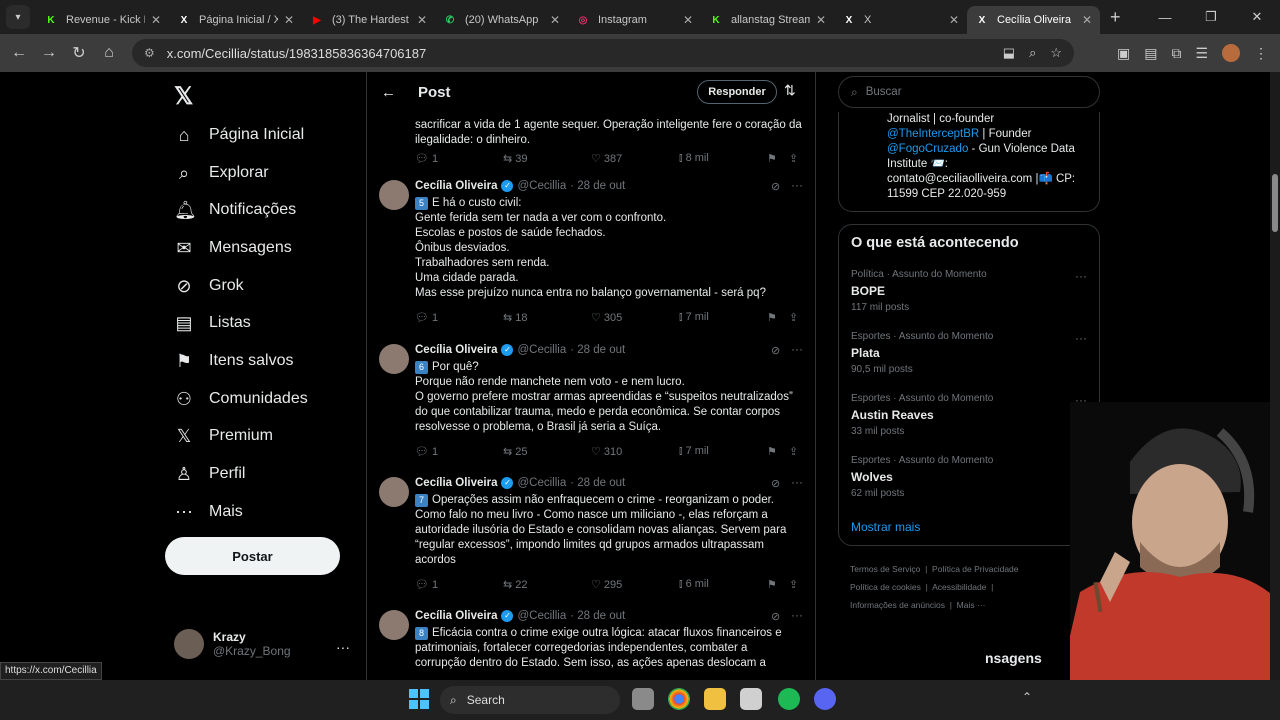  Describe the element at coordinates (223, 436) in the screenshot. I see `nav-premium: 𝕏 Premium` at that location.